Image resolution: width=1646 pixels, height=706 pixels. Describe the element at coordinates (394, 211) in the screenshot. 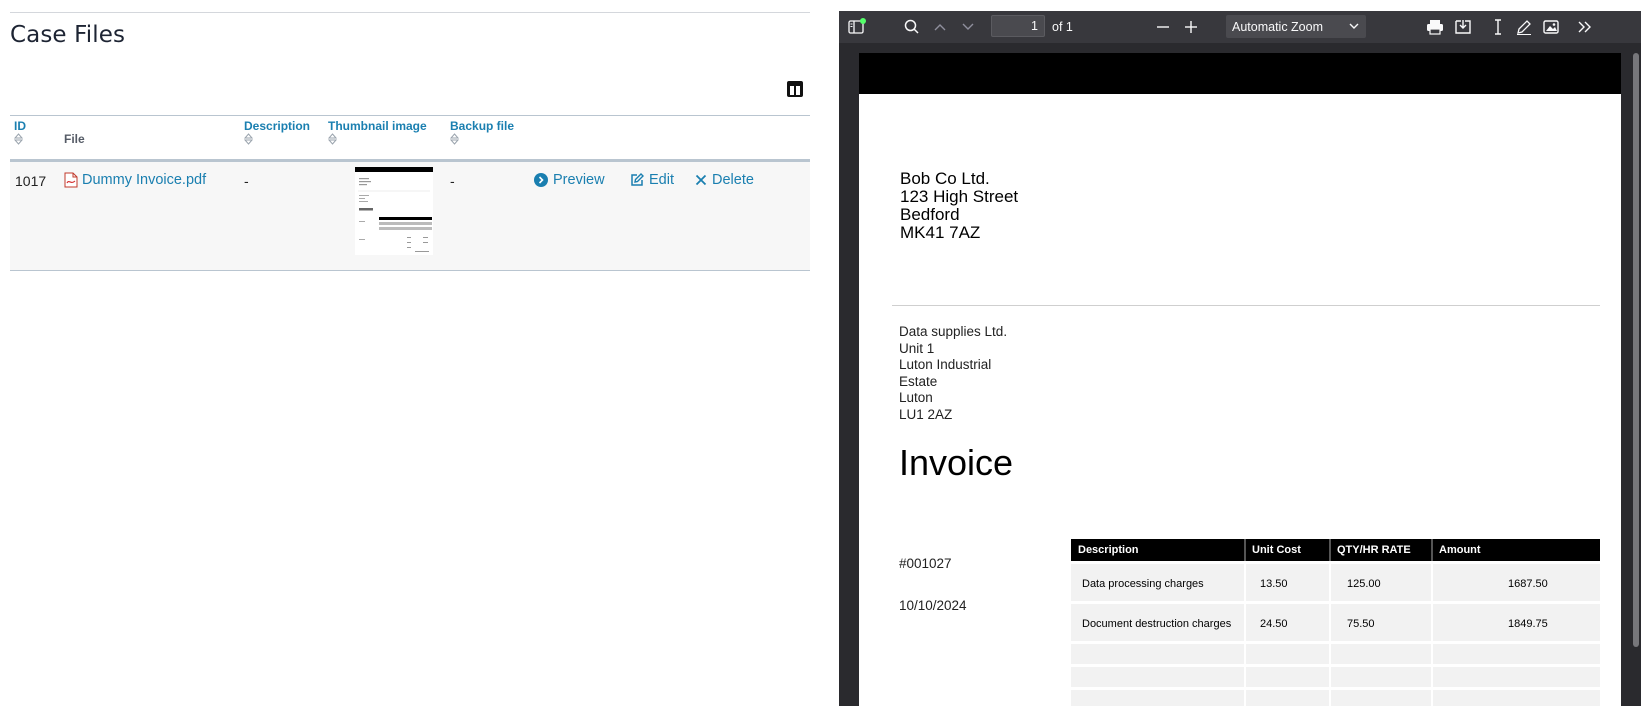

I see `thumbnail-image` at that location.